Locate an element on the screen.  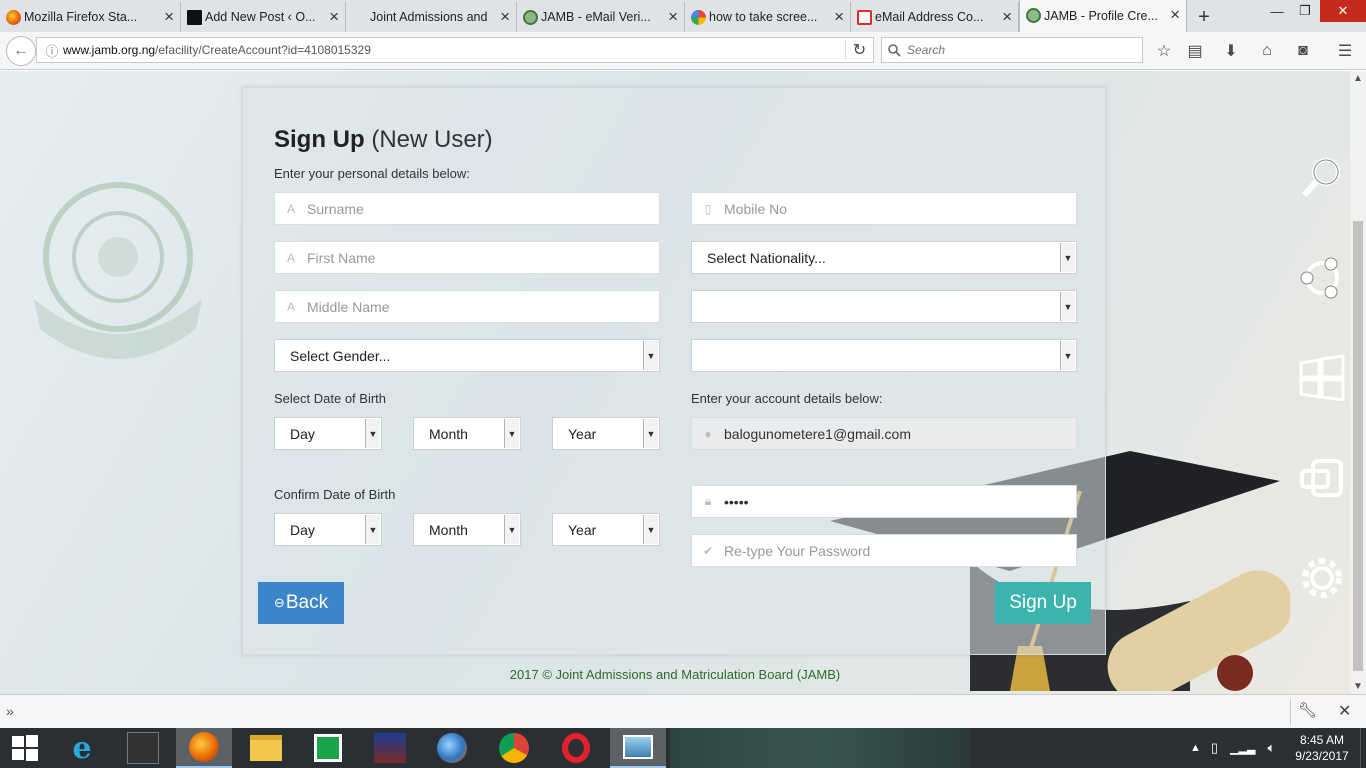
close-window-button: ✕ is located at coordinates (1343, 11).